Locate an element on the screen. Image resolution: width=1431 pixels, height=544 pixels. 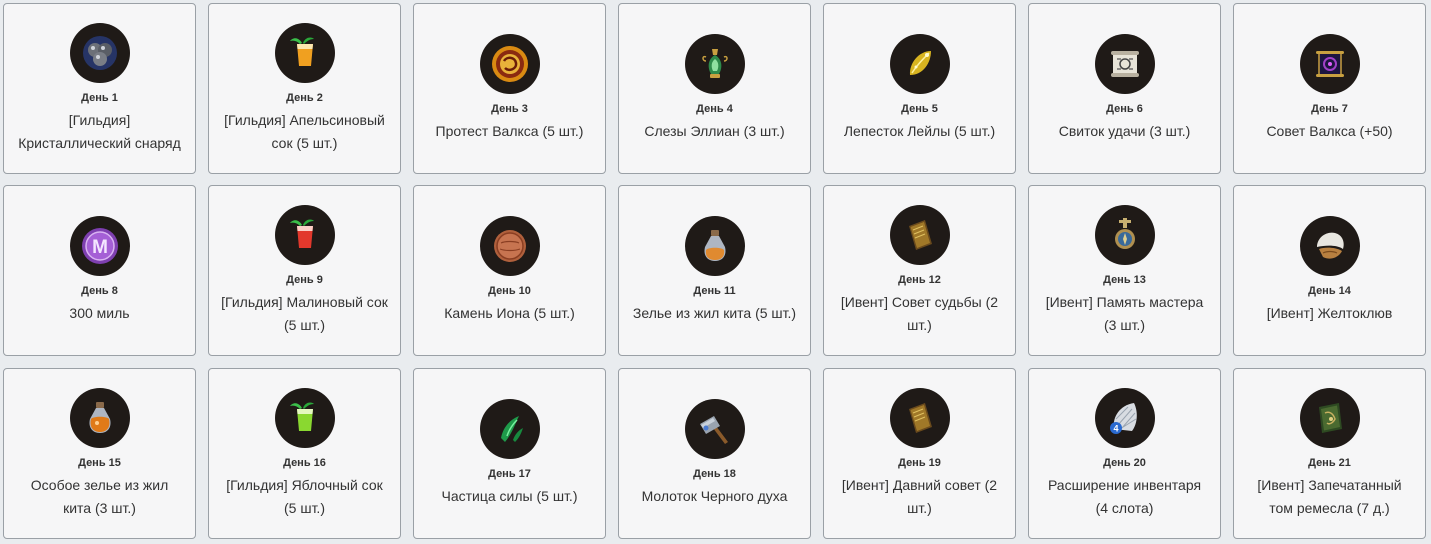
inventory-expansion-badge: 4 is located at coordinates (1115, 428).